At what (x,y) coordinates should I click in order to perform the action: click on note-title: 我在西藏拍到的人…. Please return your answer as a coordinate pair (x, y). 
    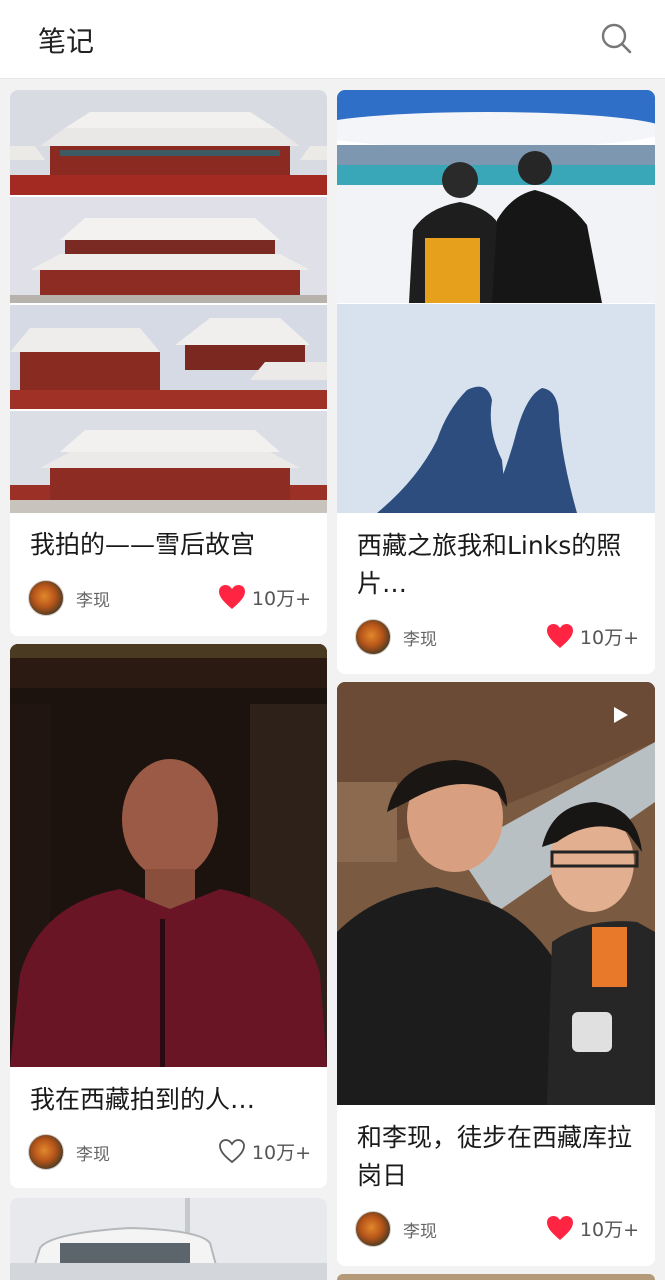
    Looking at the image, I should click on (143, 1099).